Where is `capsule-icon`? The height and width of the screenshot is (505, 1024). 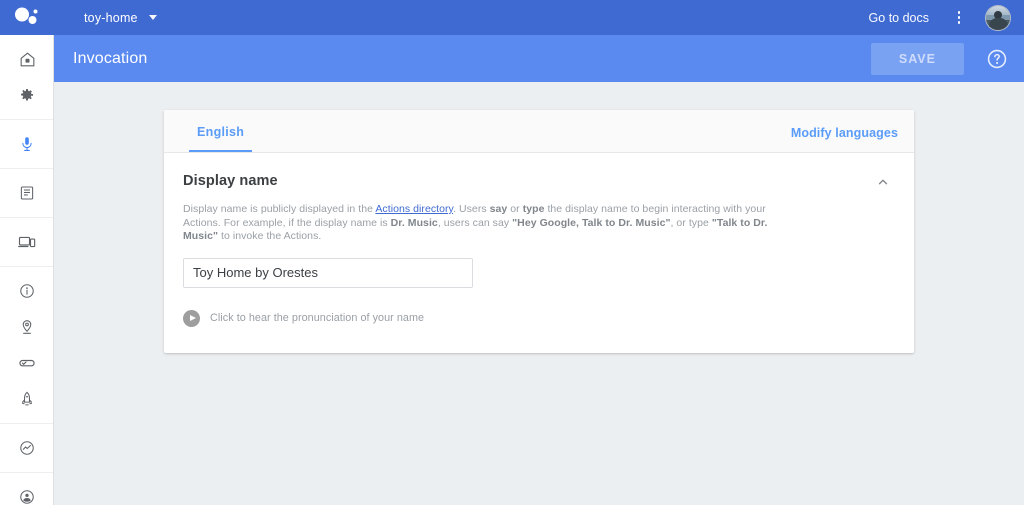 capsule-icon is located at coordinates (27, 363).